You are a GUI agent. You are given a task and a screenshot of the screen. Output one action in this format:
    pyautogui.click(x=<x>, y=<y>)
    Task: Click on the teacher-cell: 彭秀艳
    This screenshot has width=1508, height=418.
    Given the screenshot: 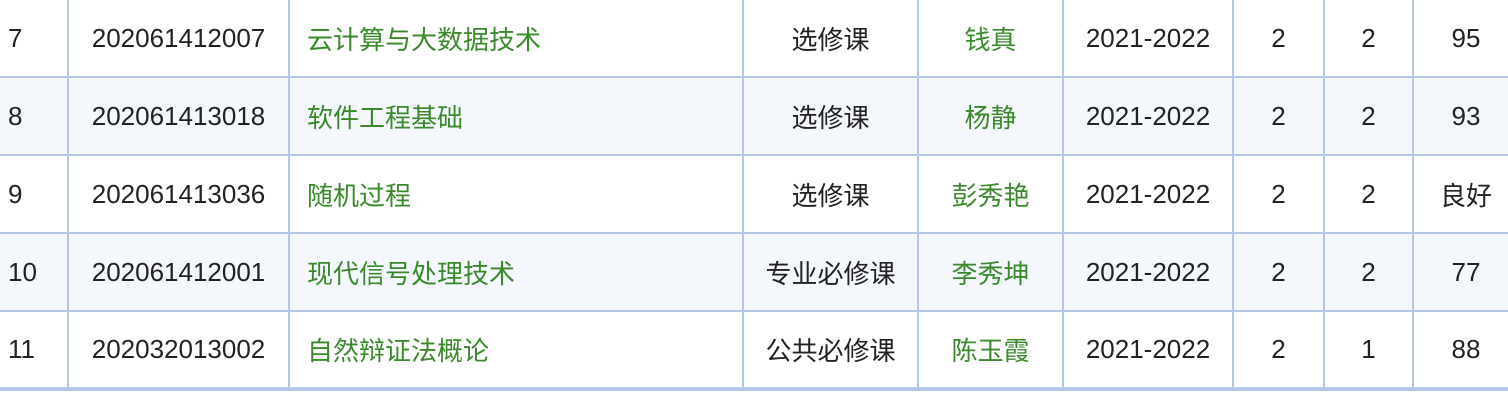 What is the action you would take?
    pyautogui.click(x=990, y=194)
    